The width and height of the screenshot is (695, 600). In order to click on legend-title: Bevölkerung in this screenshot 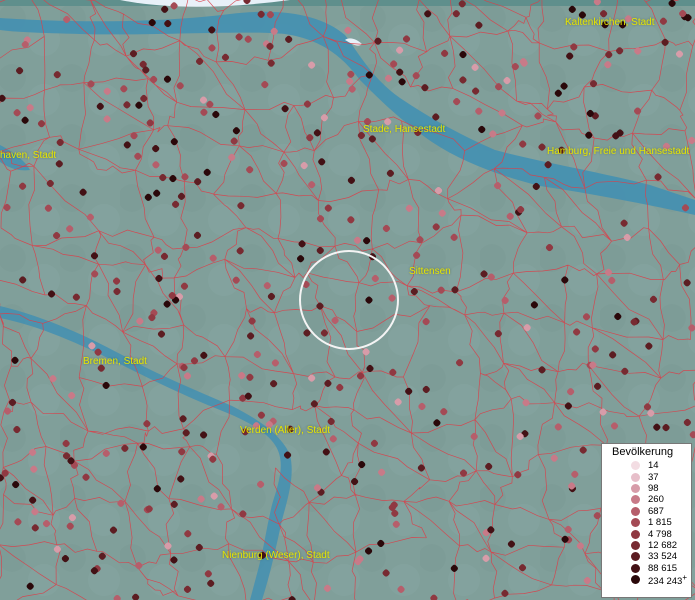, I will do `click(643, 452)`.